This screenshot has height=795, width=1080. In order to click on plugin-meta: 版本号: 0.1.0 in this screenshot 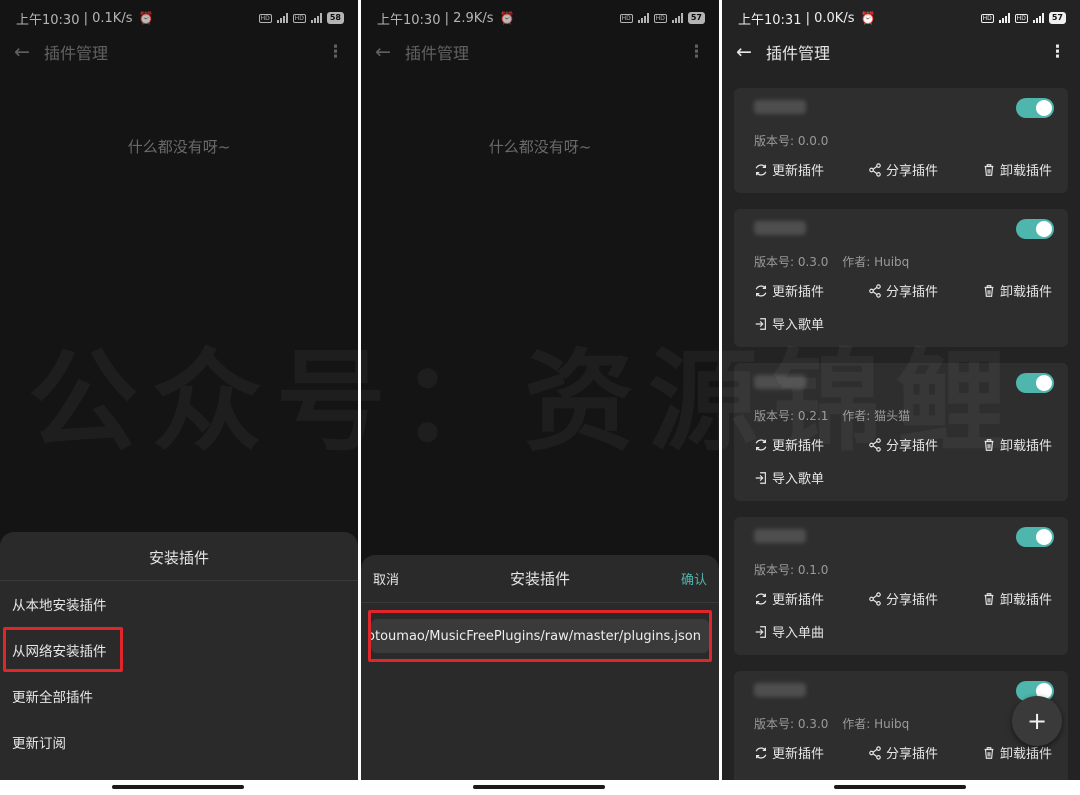, I will do `click(796, 569)`.